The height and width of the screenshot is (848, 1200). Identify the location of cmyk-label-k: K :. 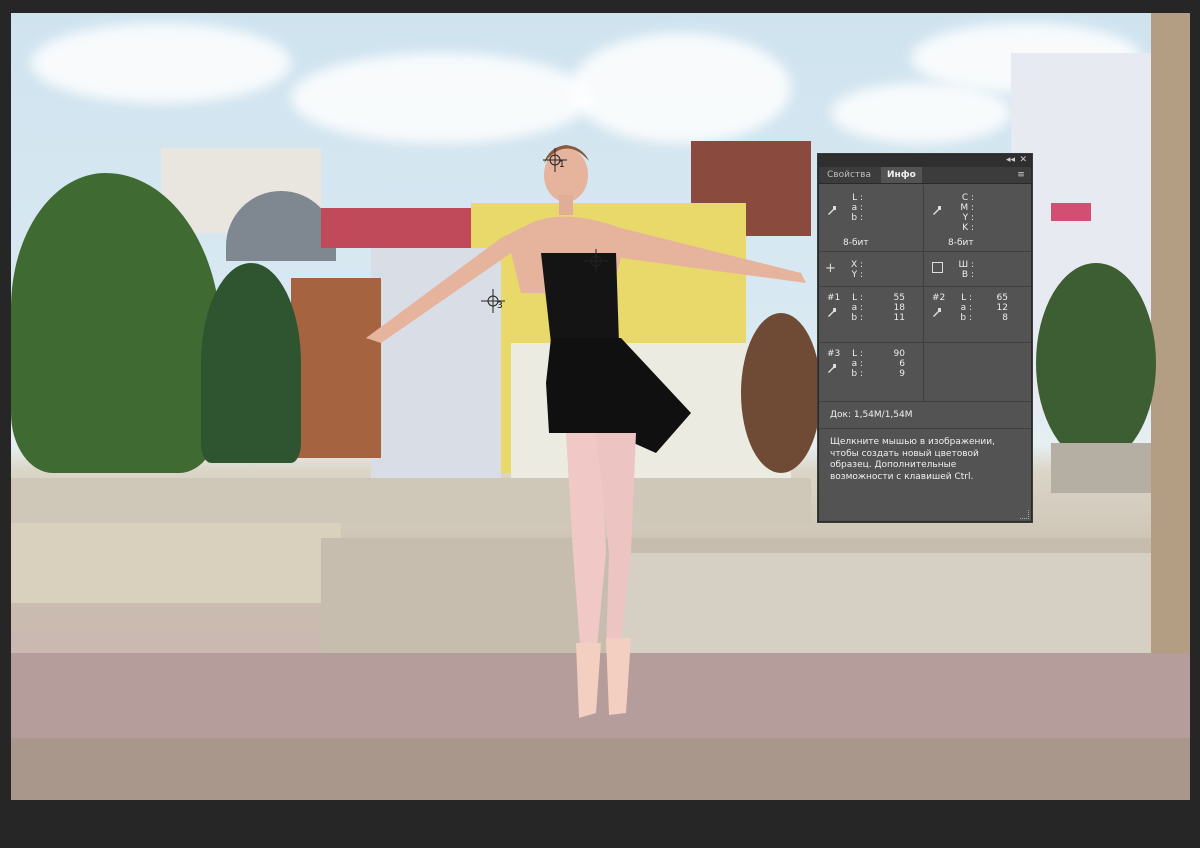
(968, 228).